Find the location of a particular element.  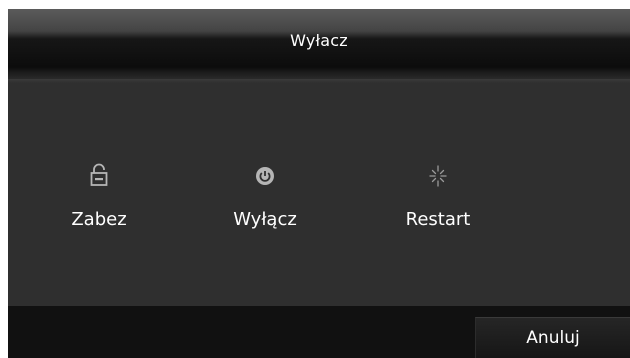

dialog-title: Wyłacz is located at coordinates (319, 40).